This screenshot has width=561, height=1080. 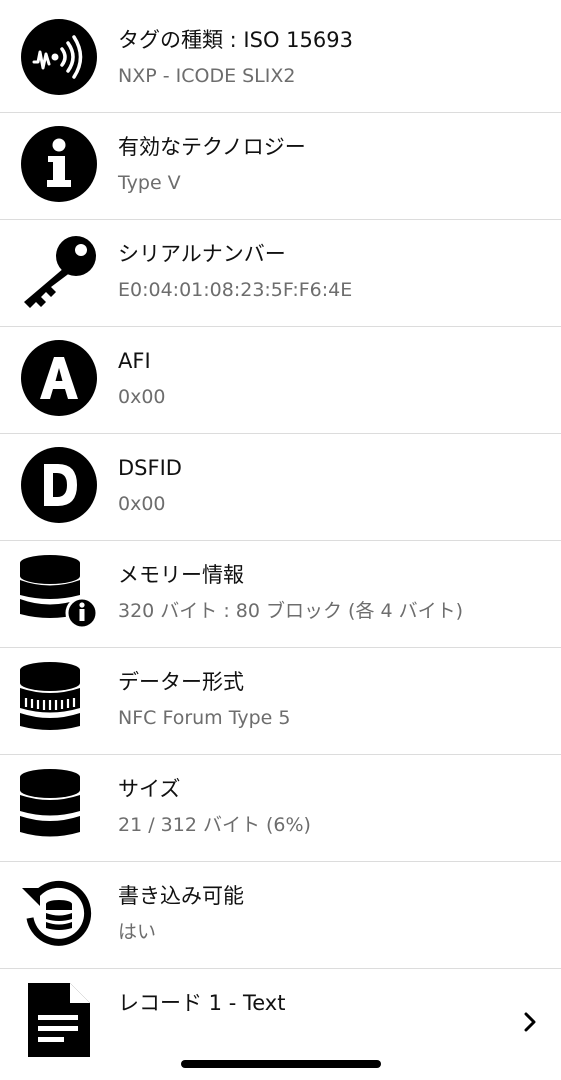 What do you see at coordinates (202, 1003) in the screenshot?
I see `row-title: レコード 1 - Text` at bounding box center [202, 1003].